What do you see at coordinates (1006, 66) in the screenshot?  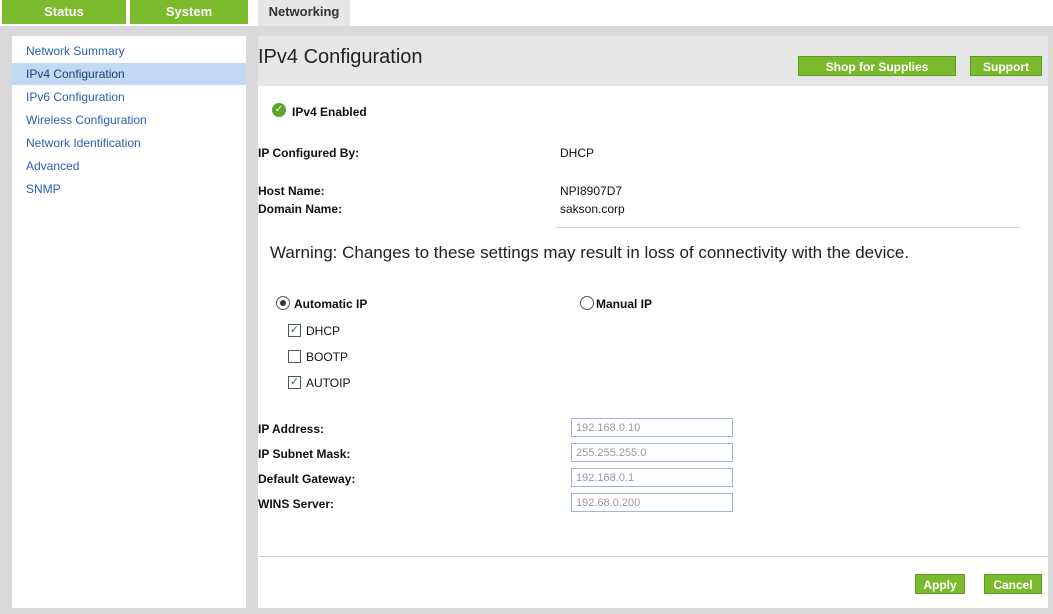 I see `support-button: Support` at bounding box center [1006, 66].